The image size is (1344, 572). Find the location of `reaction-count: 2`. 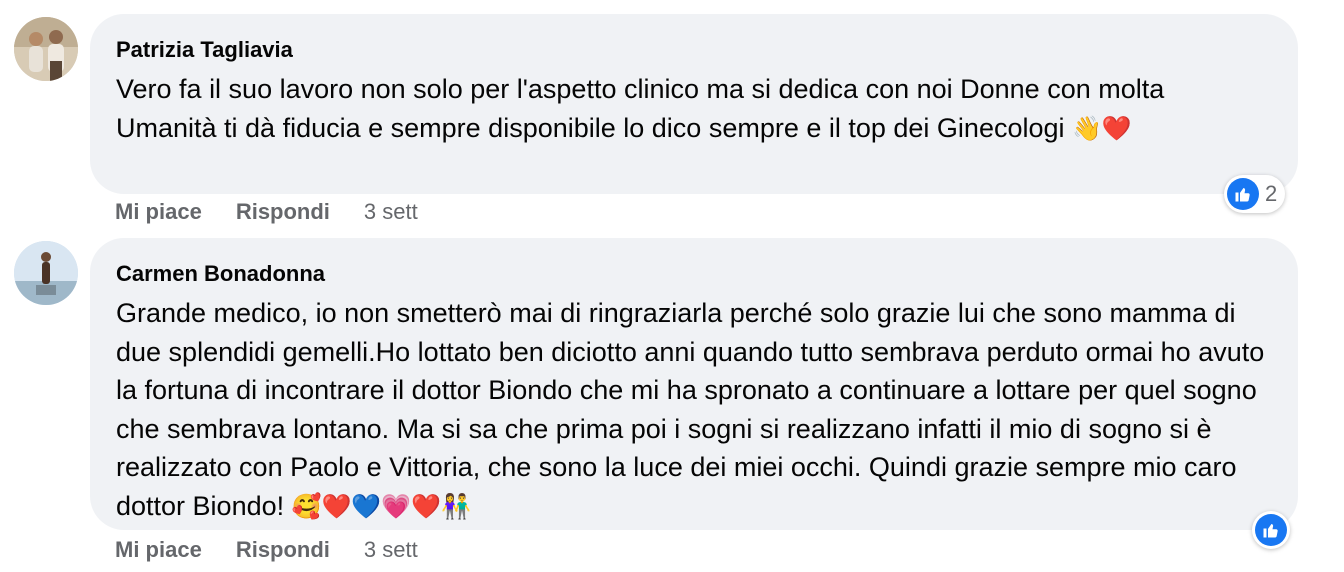

reaction-count: 2 is located at coordinates (1271, 193).